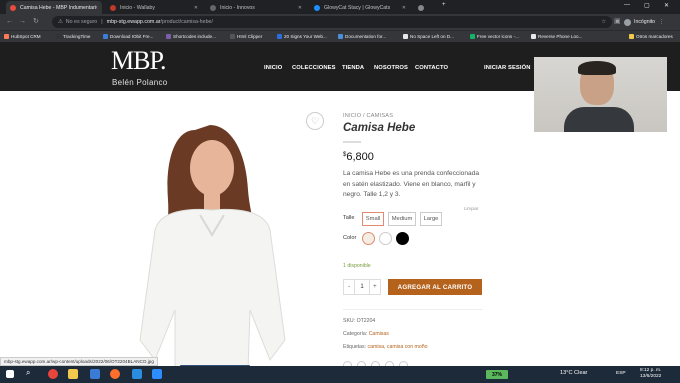  What do you see at coordinates (435, 287) in the screenshot?
I see `add-to-cart-button: AGREGAR AL CARRITO` at bounding box center [435, 287].